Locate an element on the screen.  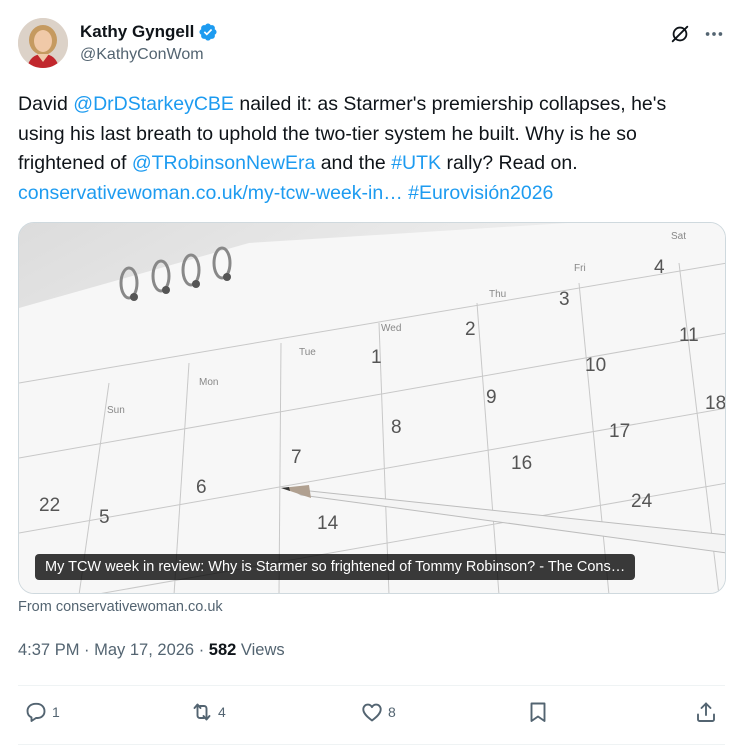
calendar-number: 9 is located at coordinates (491, 397).